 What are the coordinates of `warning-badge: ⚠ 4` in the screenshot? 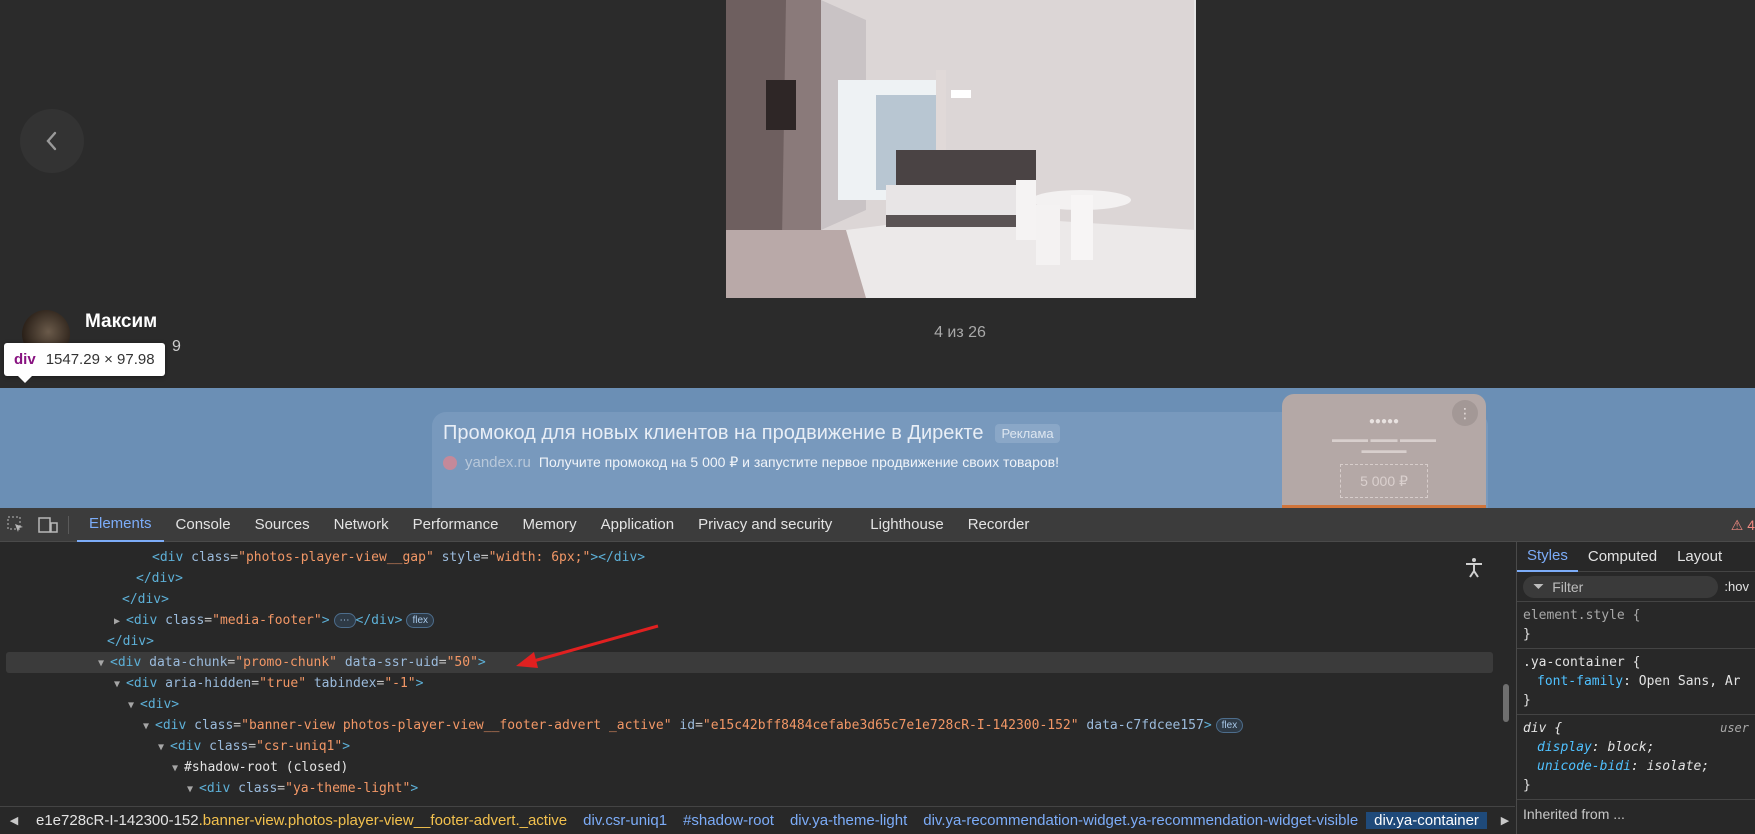 It's located at (1743, 525).